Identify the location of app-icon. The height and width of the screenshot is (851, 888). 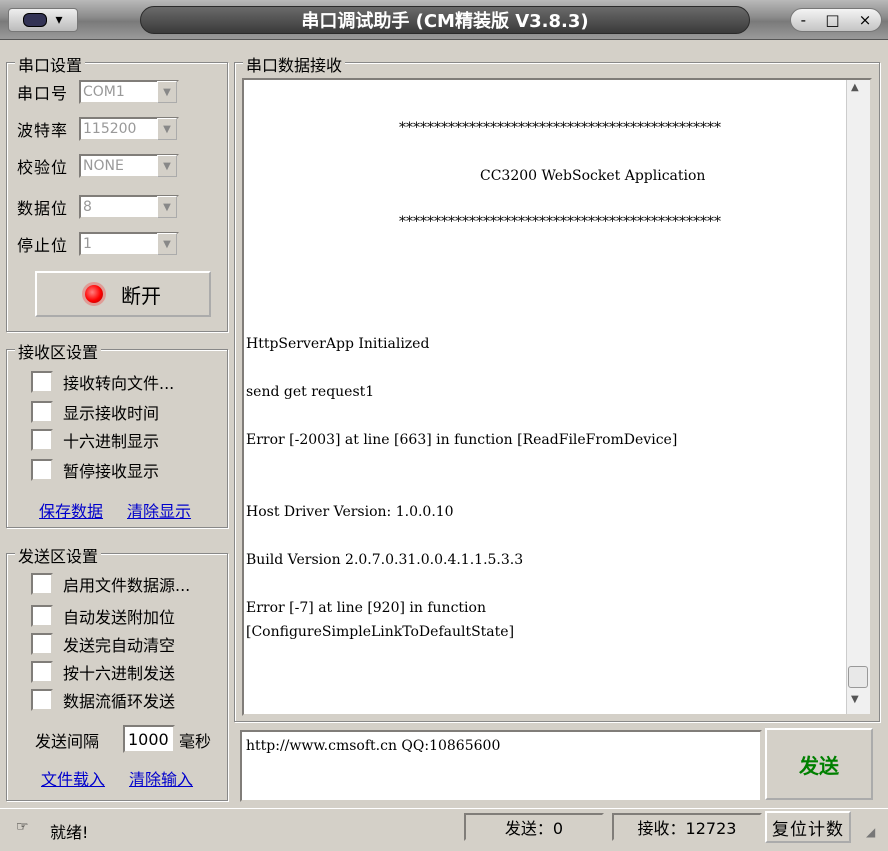
(35, 20).